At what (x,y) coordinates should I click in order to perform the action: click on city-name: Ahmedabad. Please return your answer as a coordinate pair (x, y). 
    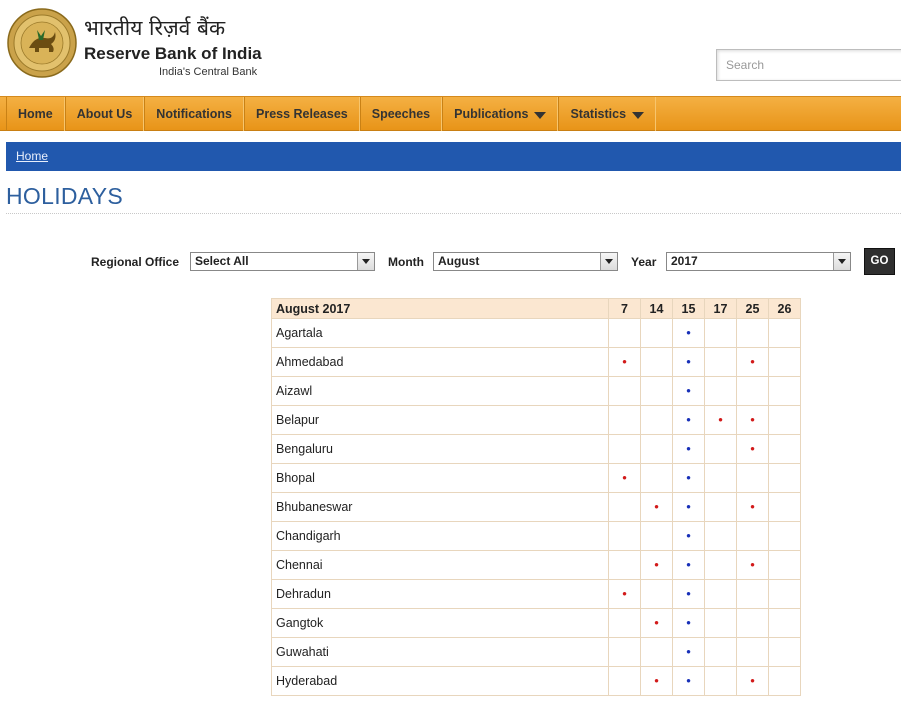
    Looking at the image, I should click on (440, 362).